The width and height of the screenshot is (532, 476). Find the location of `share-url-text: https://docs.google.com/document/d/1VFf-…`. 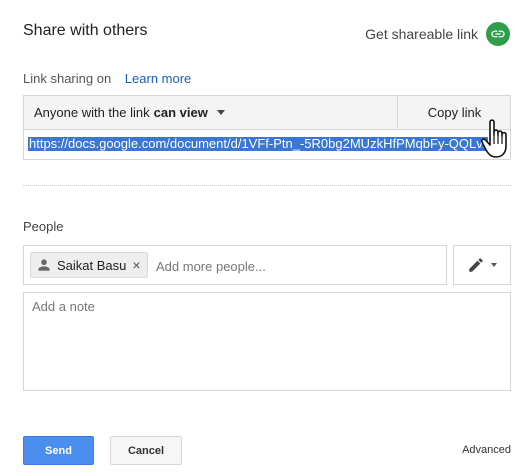

share-url-text: https://docs.google.com/document/d/1VFf-… is located at coordinates (258, 144).